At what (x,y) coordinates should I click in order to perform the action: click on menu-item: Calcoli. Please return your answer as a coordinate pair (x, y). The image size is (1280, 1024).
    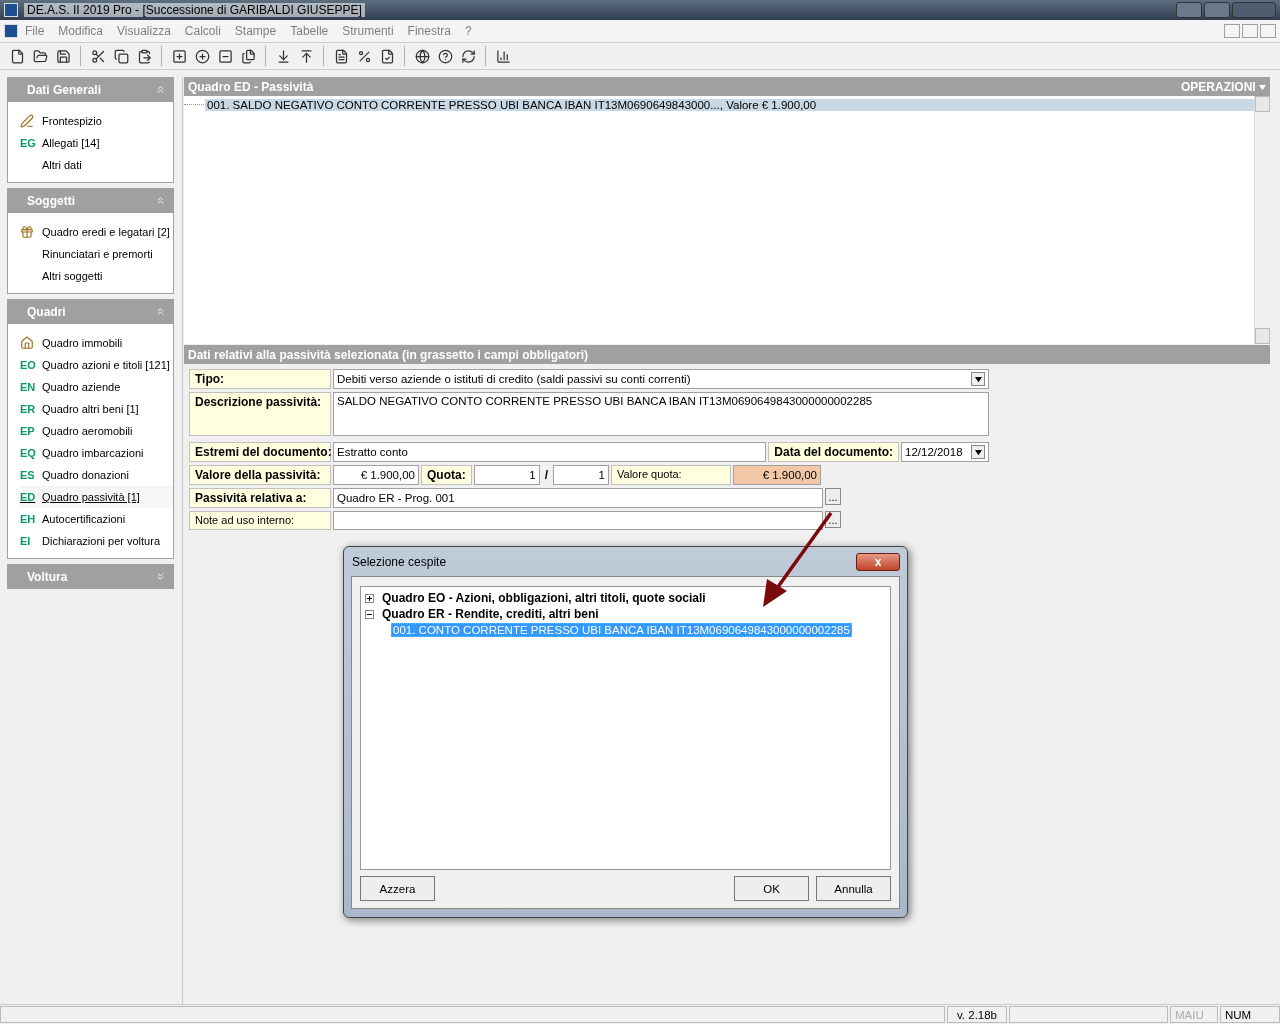
    Looking at the image, I should click on (202, 31).